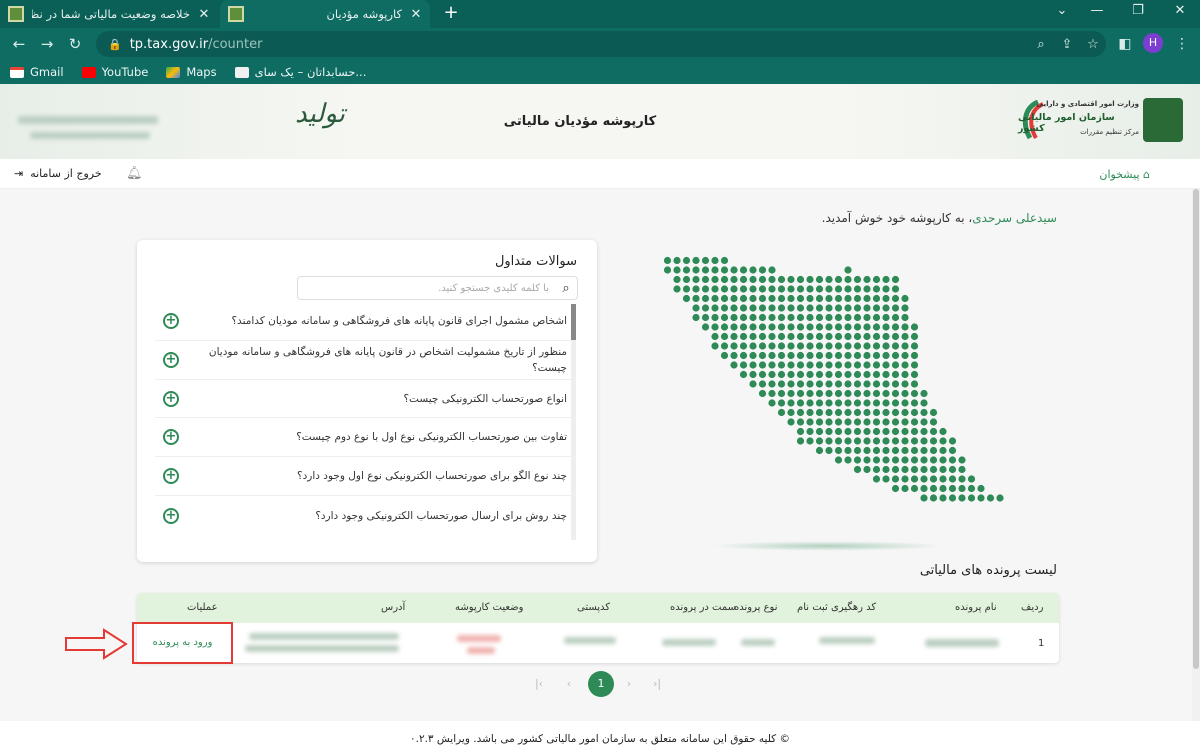  Describe the element at coordinates (1124, 174) in the screenshot. I see `home-link: پیشخوان ⌂` at that location.